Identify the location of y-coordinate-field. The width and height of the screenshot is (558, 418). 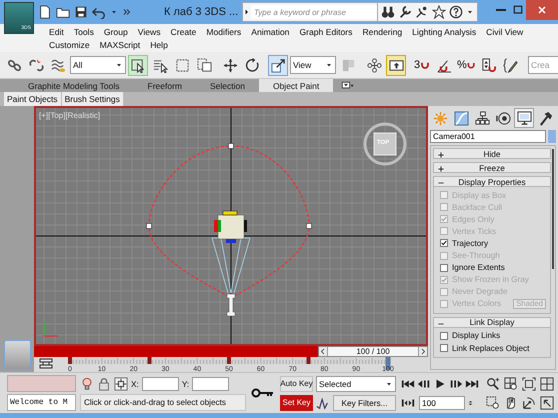
(211, 383).